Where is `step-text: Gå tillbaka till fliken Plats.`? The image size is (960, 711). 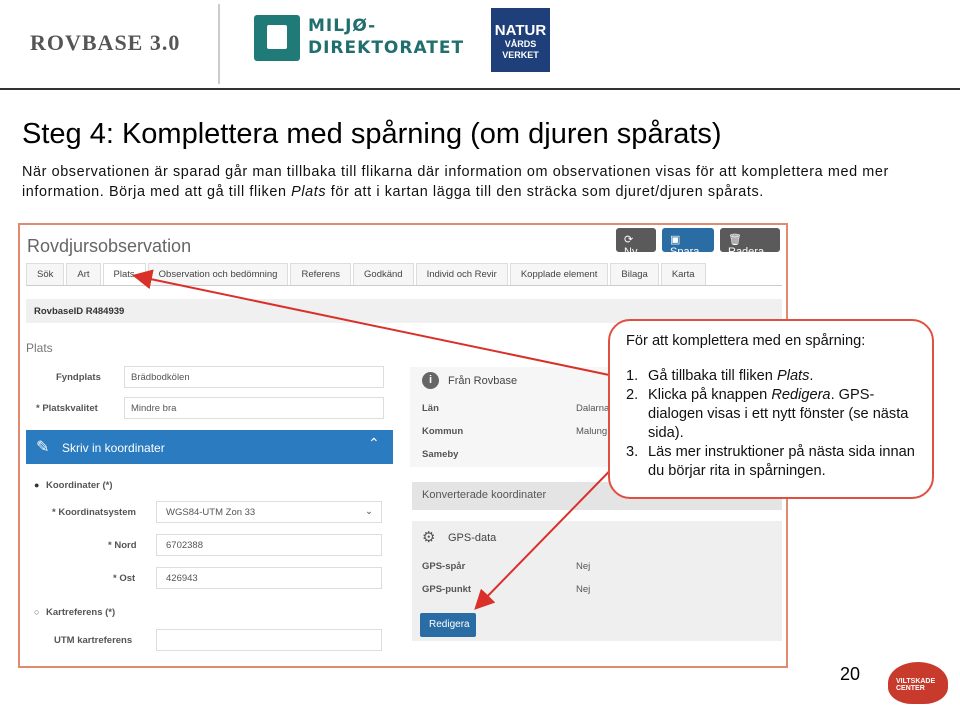 step-text: Gå tillbaka till fliken Plats. is located at coordinates (730, 376).